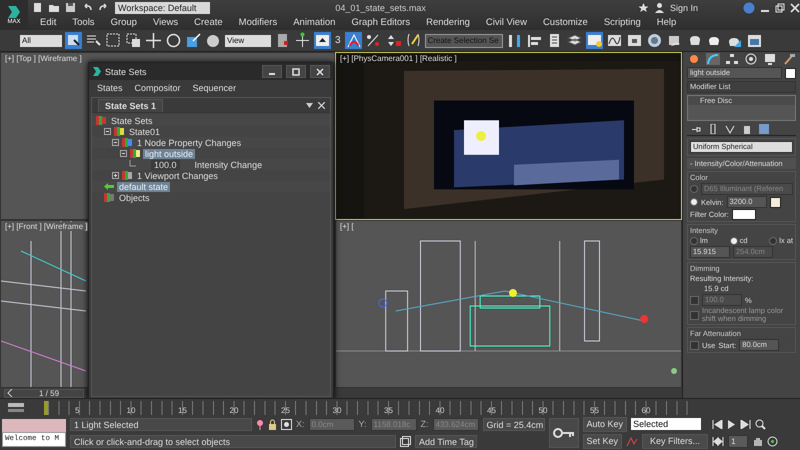 The image size is (800, 450). What do you see at coordinates (165, 165) in the screenshot?
I see `value-field: 100.0` at bounding box center [165, 165].